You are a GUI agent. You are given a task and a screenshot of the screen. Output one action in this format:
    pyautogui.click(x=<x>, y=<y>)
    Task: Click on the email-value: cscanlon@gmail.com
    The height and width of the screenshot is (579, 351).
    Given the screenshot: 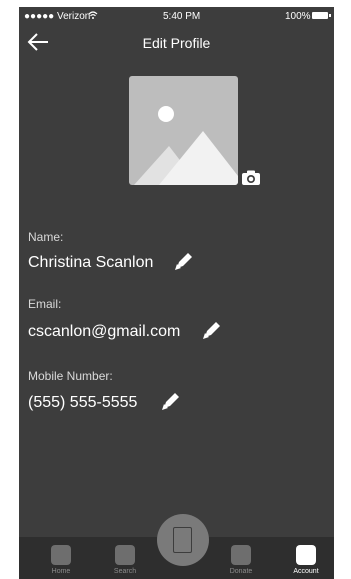 What is the action you would take?
    pyautogui.click(x=104, y=331)
    